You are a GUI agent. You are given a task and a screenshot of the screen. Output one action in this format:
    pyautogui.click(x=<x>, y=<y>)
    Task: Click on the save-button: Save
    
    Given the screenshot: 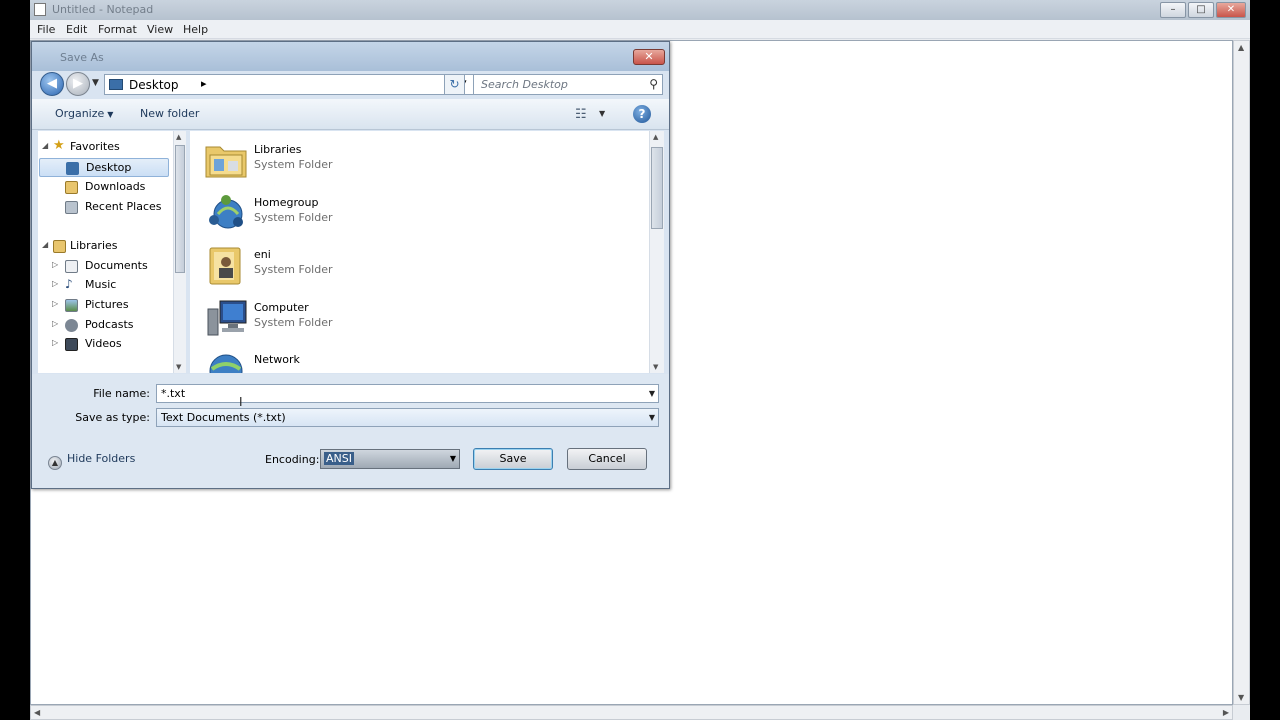 What is the action you would take?
    pyautogui.click(x=513, y=459)
    